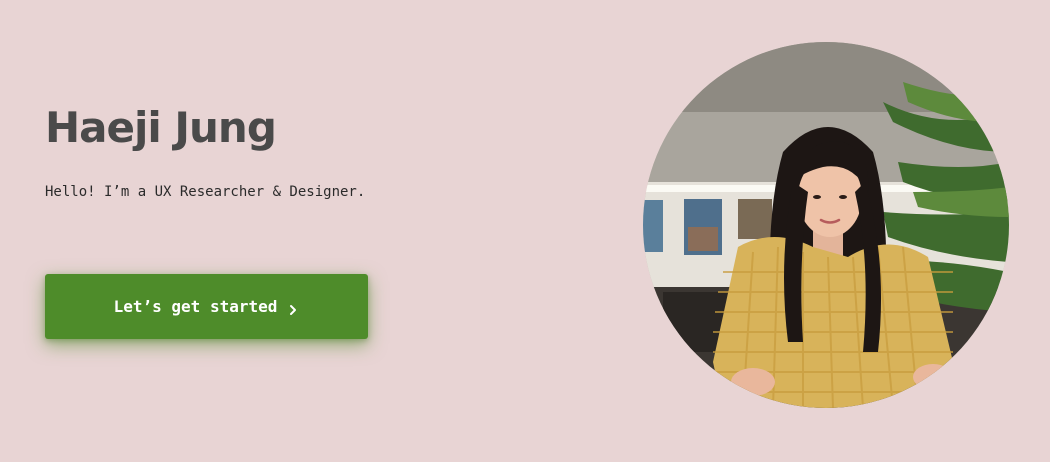 Image resolution: width=1050 pixels, height=462 pixels. What do you see at coordinates (293, 308) in the screenshot?
I see `chevron-right-icon` at bounding box center [293, 308].